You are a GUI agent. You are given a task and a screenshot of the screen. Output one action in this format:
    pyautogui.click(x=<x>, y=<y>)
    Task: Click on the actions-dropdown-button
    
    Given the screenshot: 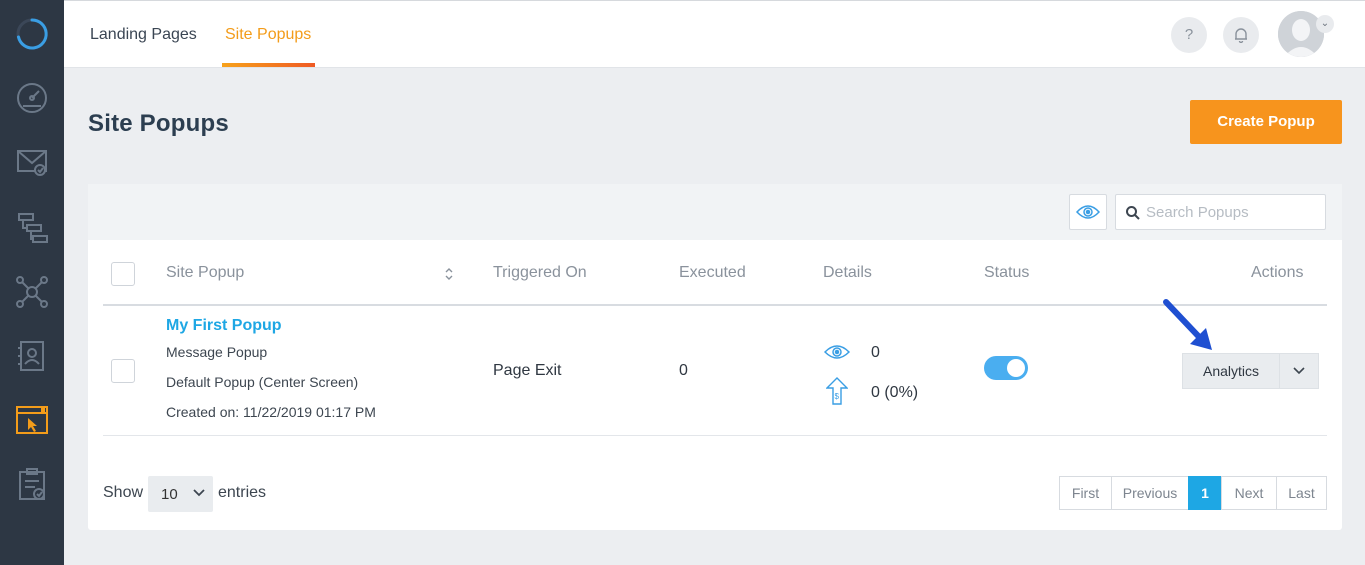 What is the action you would take?
    pyautogui.click(x=1299, y=371)
    